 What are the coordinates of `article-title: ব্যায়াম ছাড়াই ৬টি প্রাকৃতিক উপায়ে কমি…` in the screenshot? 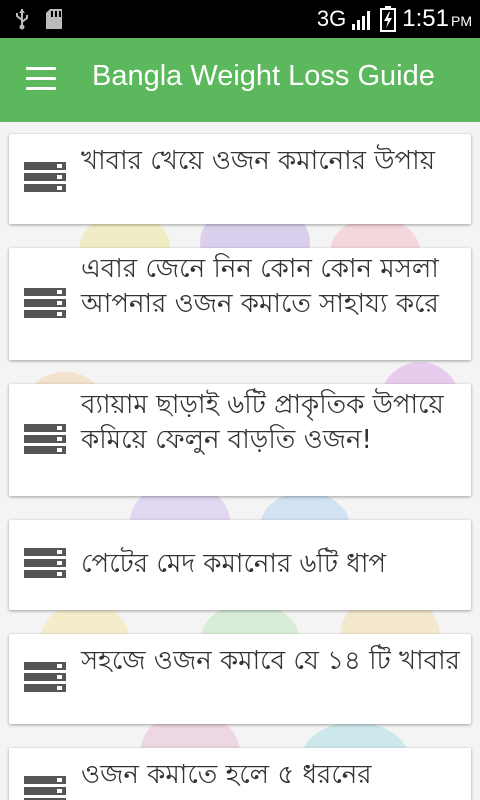 It's located at (262, 422).